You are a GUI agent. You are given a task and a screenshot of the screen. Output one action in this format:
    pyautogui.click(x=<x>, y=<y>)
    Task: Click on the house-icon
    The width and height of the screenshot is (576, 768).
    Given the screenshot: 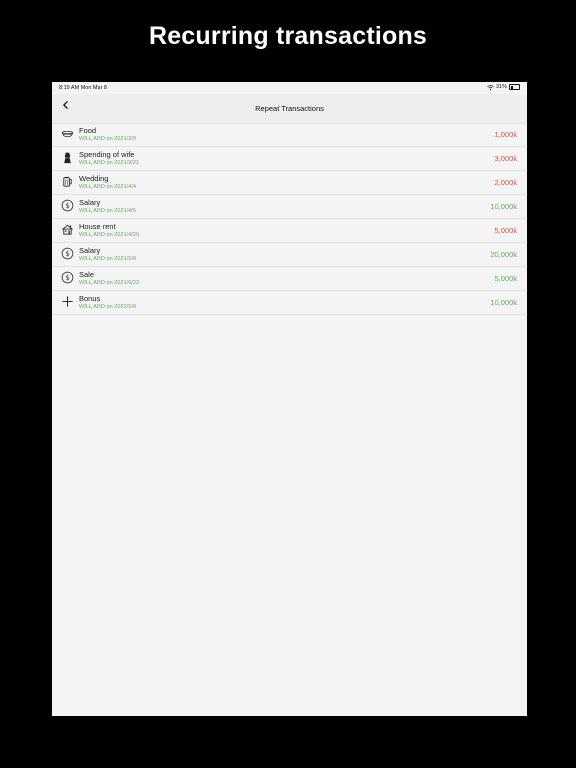 What is the action you would take?
    pyautogui.click(x=67, y=229)
    